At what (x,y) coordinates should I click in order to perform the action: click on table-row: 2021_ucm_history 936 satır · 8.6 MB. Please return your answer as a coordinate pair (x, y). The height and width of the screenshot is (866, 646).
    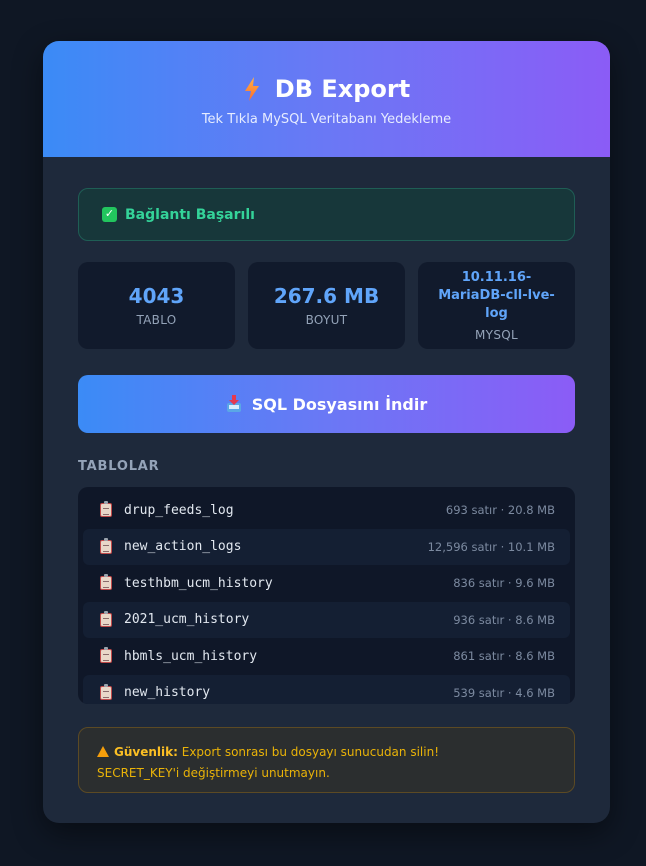
    Looking at the image, I should click on (326, 619).